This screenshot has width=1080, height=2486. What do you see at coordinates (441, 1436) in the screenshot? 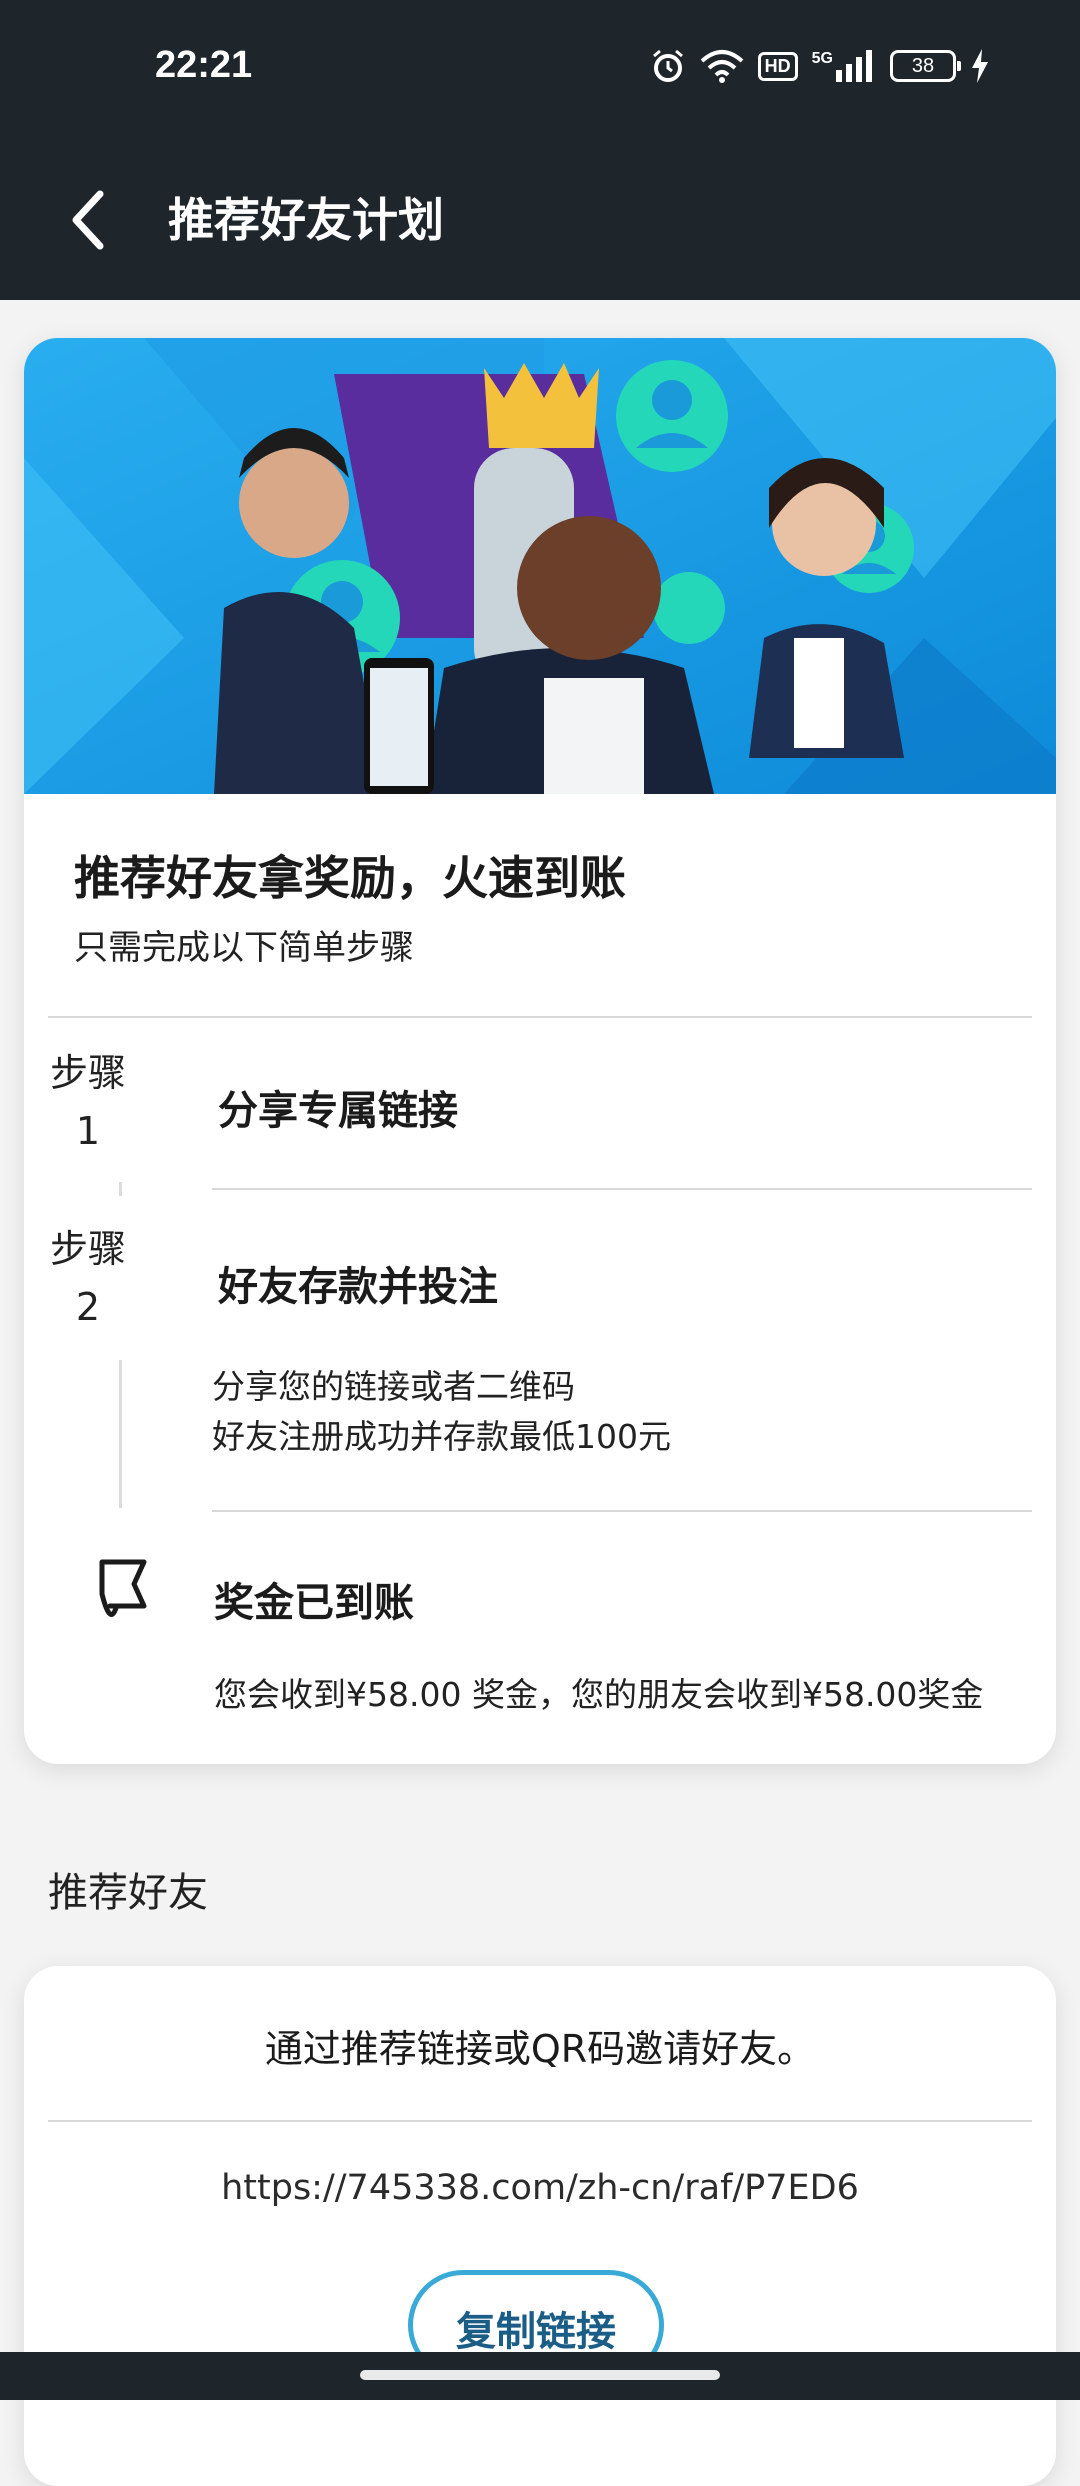
I see `step-2-desc-line-2: 好友注册成功并存款最低100元` at bounding box center [441, 1436].